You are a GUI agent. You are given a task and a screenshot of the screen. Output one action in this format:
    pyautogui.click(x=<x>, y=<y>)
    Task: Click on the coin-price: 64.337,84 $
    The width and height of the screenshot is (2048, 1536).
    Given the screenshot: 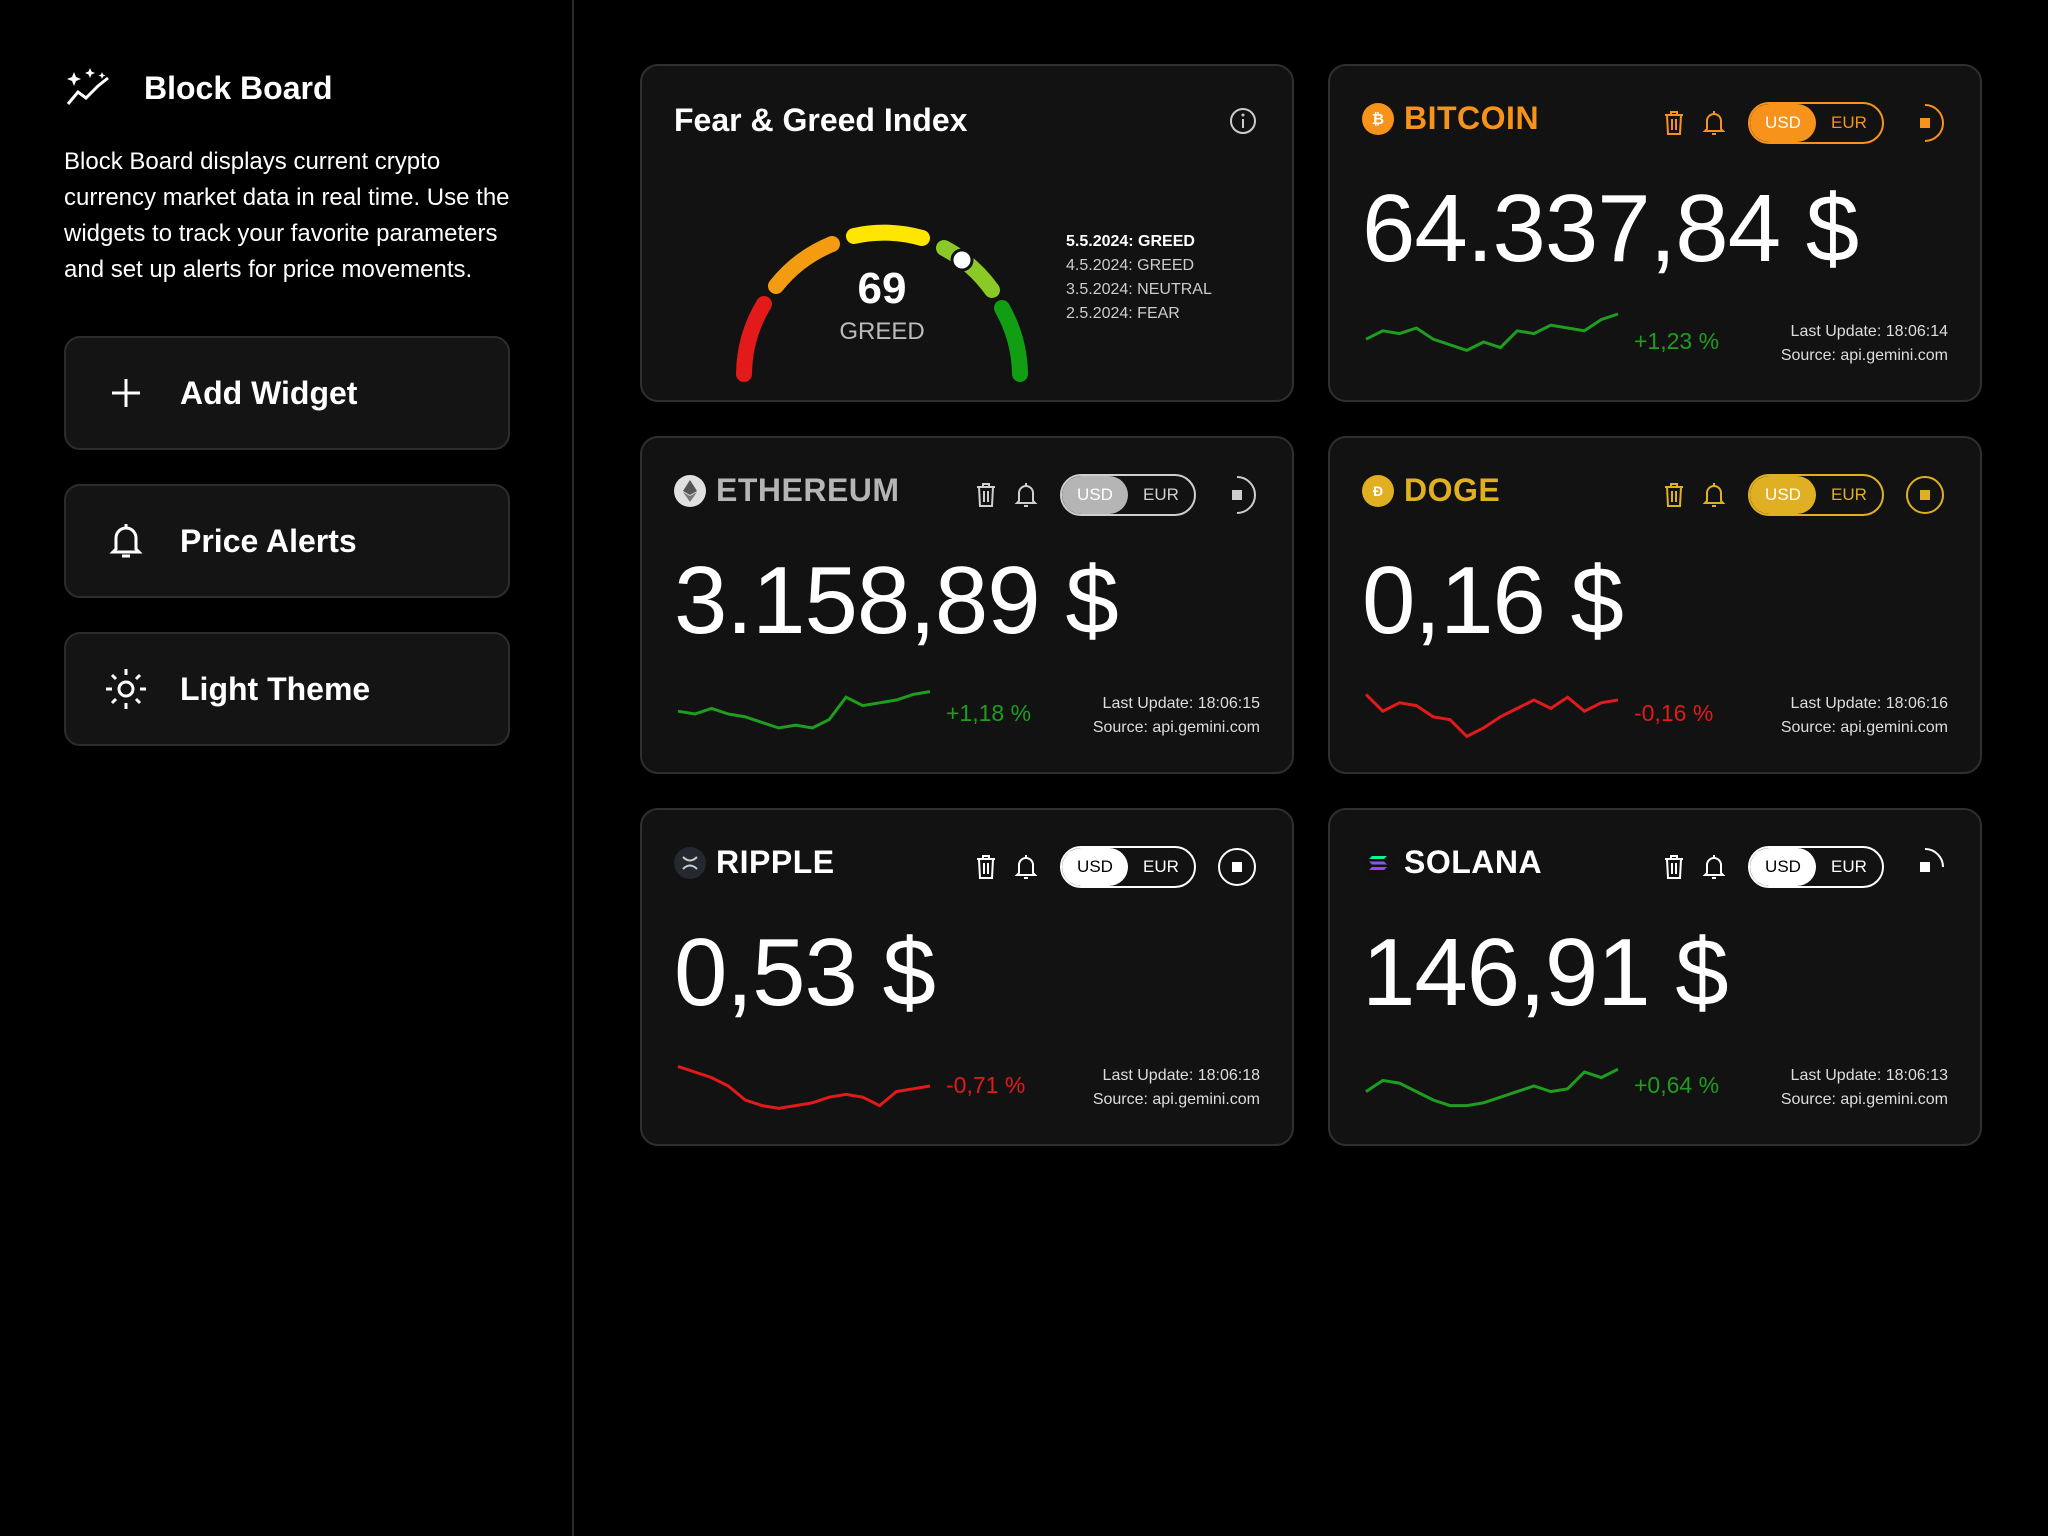 What is the action you would take?
    pyautogui.click(x=1610, y=228)
    